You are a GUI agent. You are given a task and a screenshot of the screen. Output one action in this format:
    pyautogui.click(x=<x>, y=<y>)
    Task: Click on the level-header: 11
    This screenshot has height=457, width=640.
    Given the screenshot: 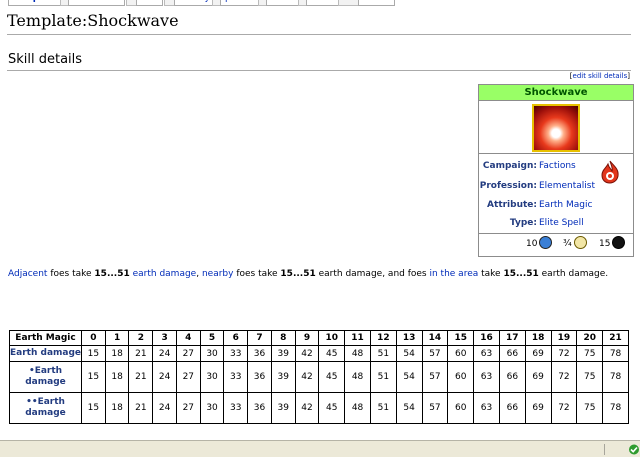 What is the action you would take?
    pyautogui.click(x=357, y=338)
    